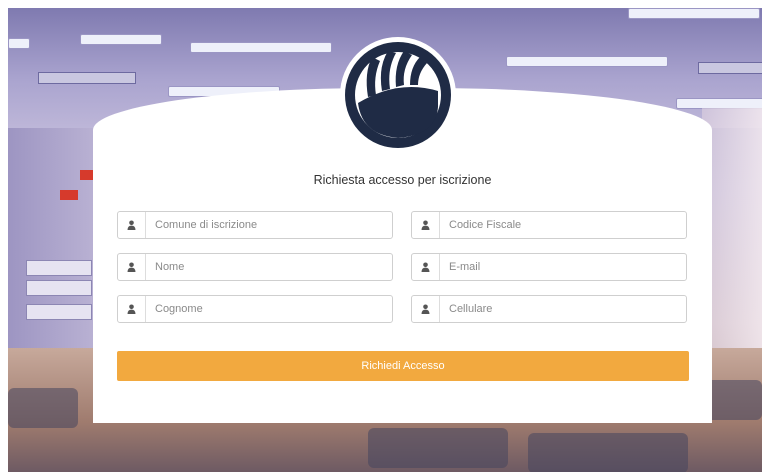 The image size is (762, 472). I want to click on cellulare-field, so click(549, 309).